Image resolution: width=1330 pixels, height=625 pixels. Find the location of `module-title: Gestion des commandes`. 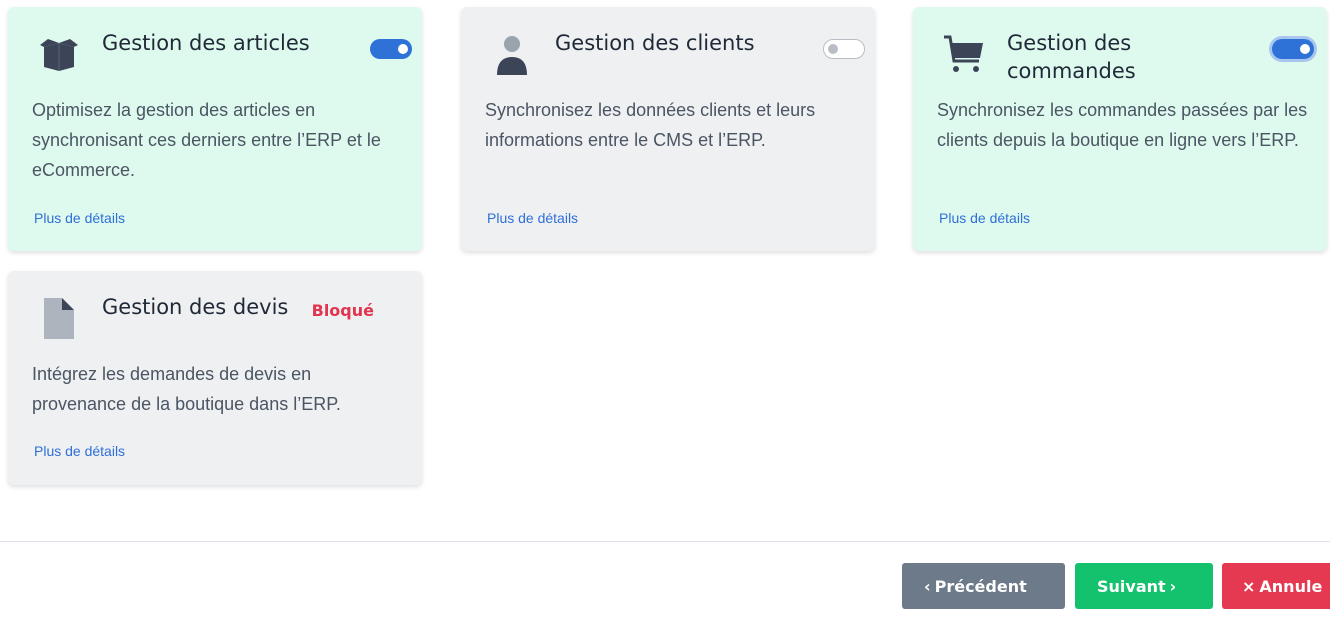

module-title: Gestion des commandes is located at coordinates (1071, 57).